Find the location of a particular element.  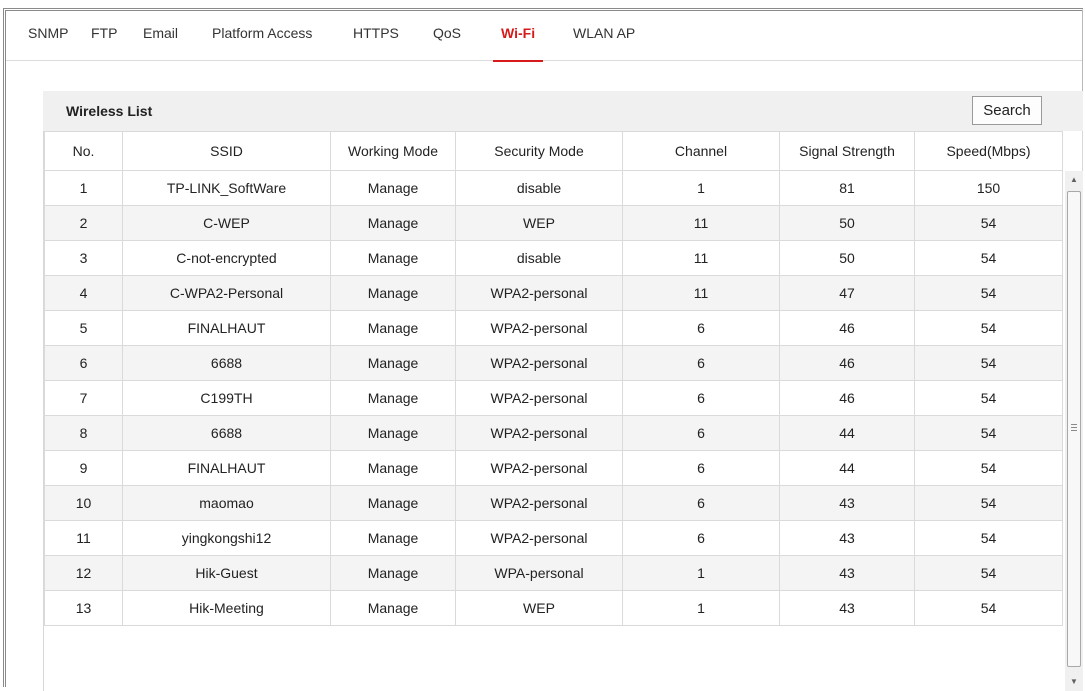

table-row: 13 Hik-Meeting Manage WEP 1 43 54 is located at coordinates (553, 608).